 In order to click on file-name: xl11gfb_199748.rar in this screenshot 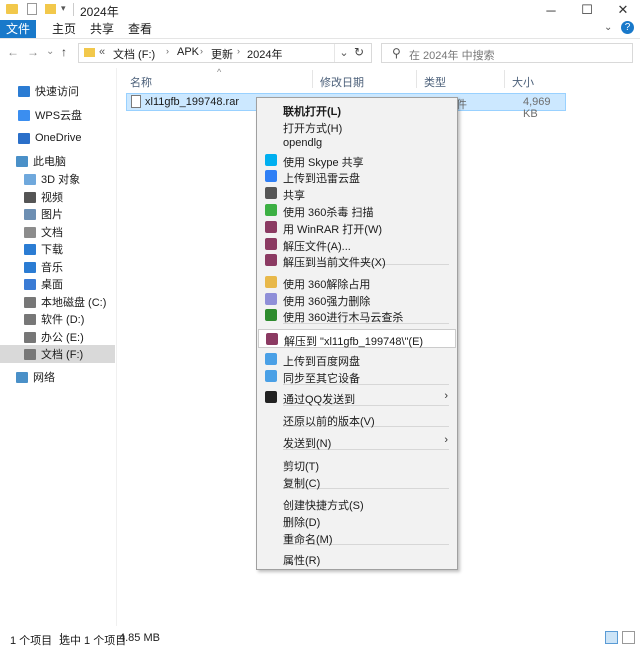, I will do `click(192, 102)`.